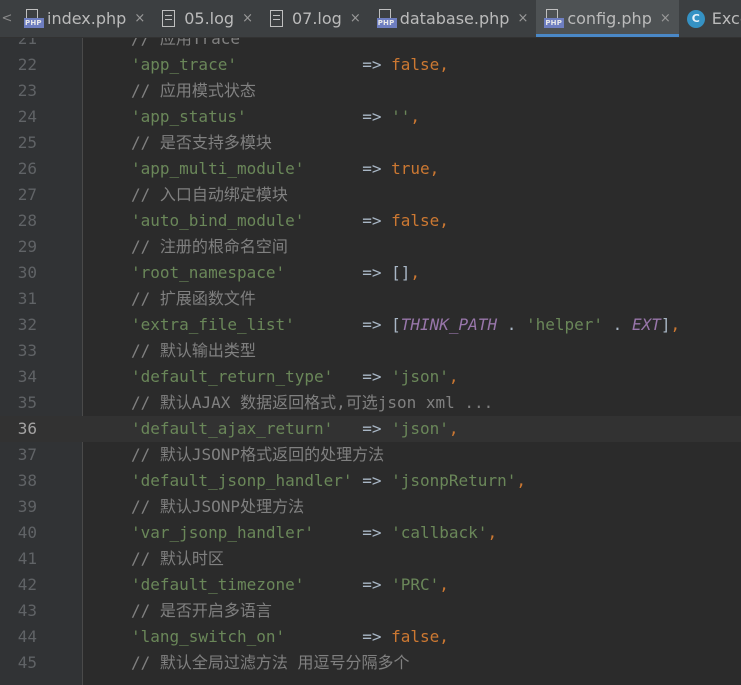 This screenshot has width=741, height=685. I want to click on code-line: 45 // 默认全局过滤方法 用逗号分隔多个, so click(370, 663).